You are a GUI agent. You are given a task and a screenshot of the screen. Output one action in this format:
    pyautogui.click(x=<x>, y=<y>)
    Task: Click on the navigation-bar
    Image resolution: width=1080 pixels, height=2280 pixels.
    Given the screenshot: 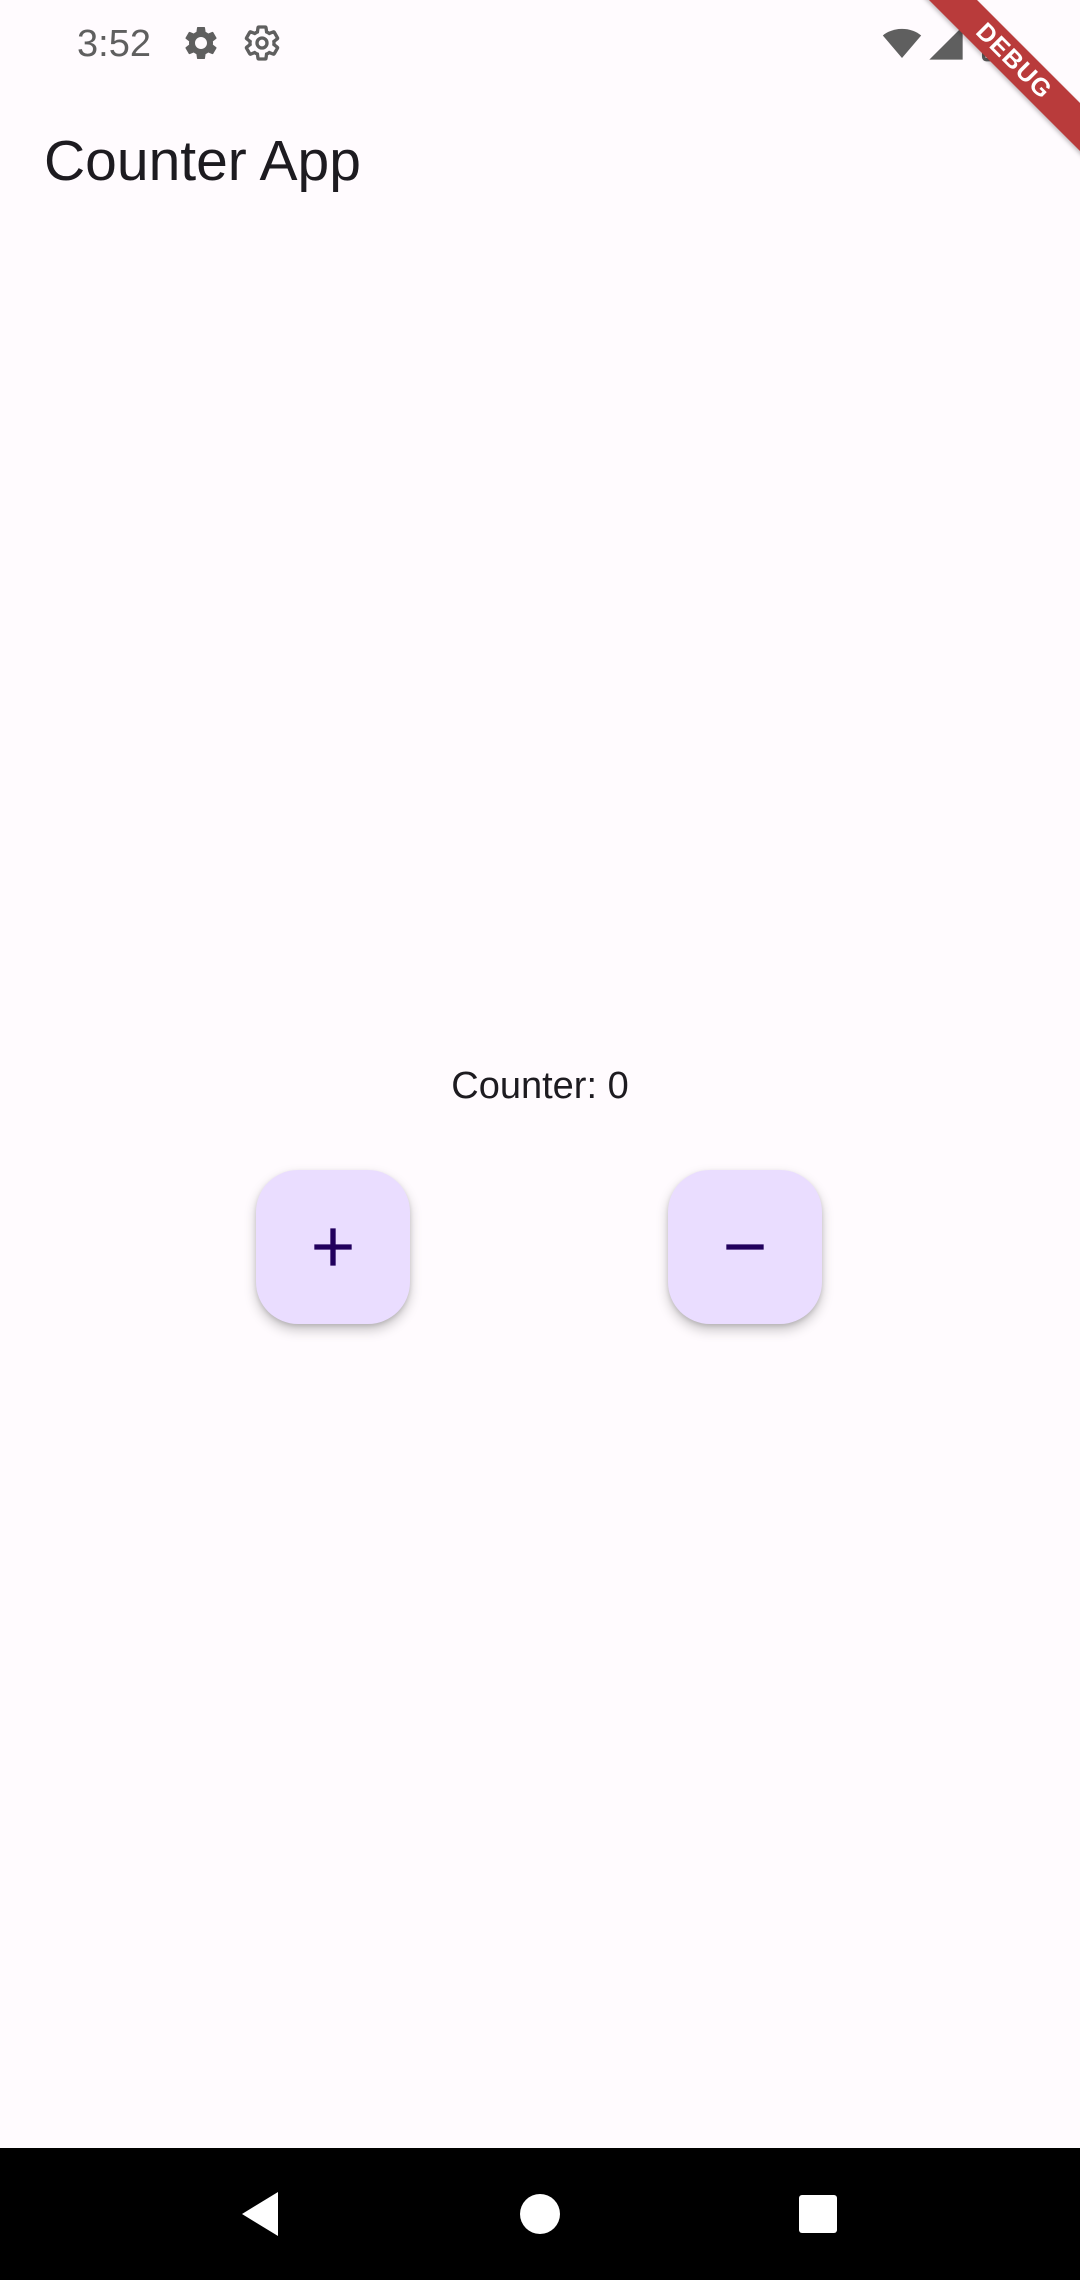 What is the action you would take?
    pyautogui.click(x=540, y=2214)
    